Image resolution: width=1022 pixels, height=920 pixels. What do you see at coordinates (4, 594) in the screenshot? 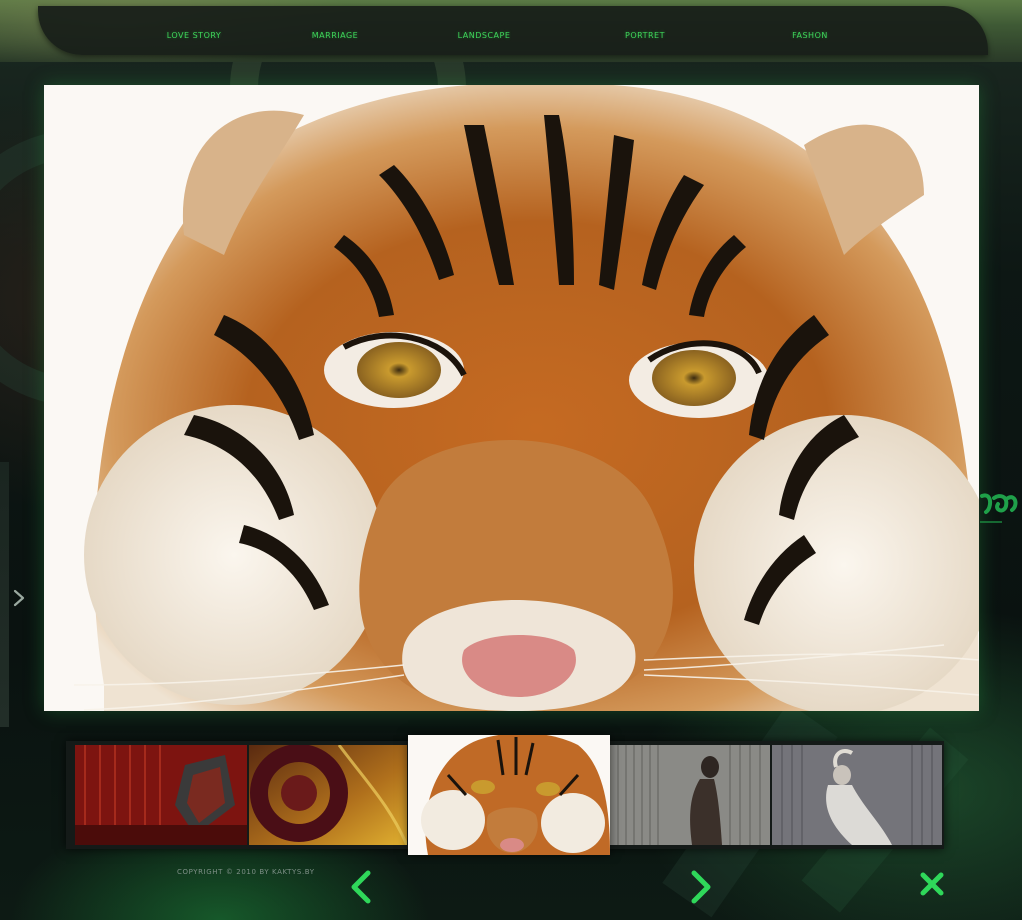
I see `side-rail` at bounding box center [4, 594].